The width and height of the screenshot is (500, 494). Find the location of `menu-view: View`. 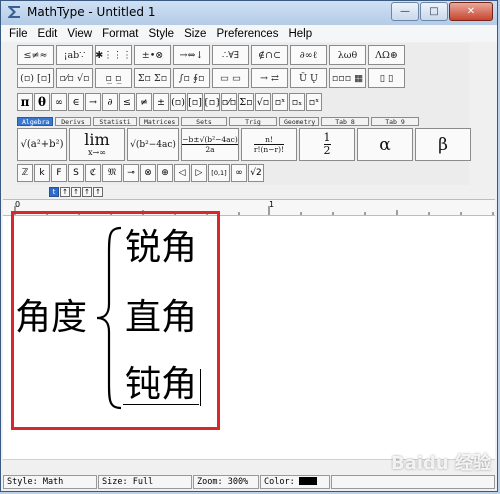

menu-view: View is located at coordinates (79, 34).